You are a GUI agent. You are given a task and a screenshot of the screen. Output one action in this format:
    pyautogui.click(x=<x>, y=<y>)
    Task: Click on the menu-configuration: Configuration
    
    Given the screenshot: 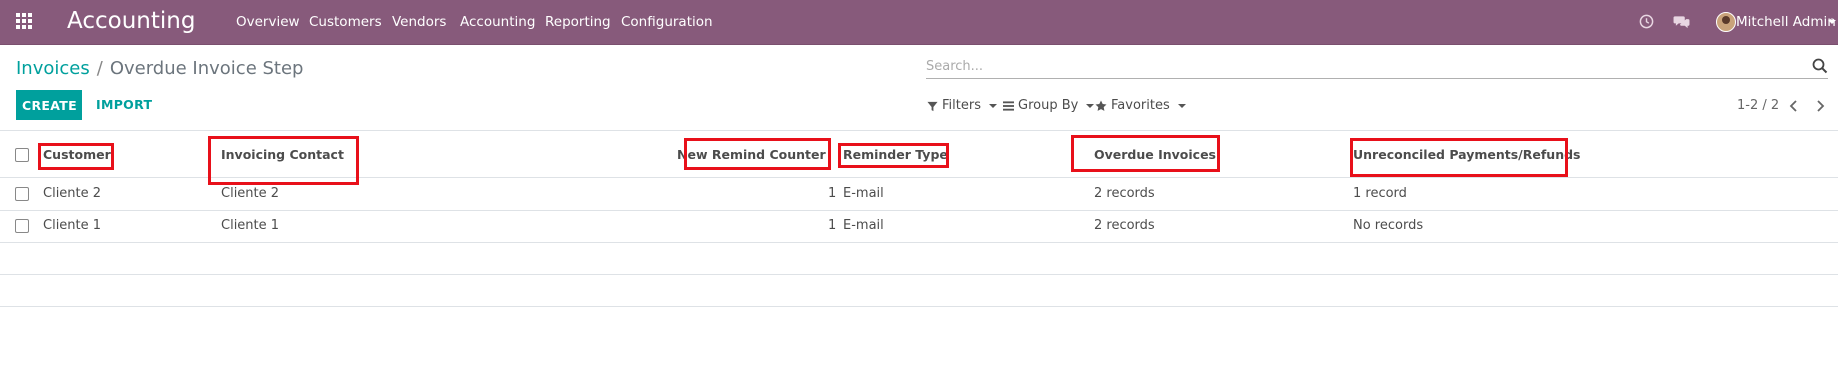 What is the action you would take?
    pyautogui.click(x=667, y=22)
    